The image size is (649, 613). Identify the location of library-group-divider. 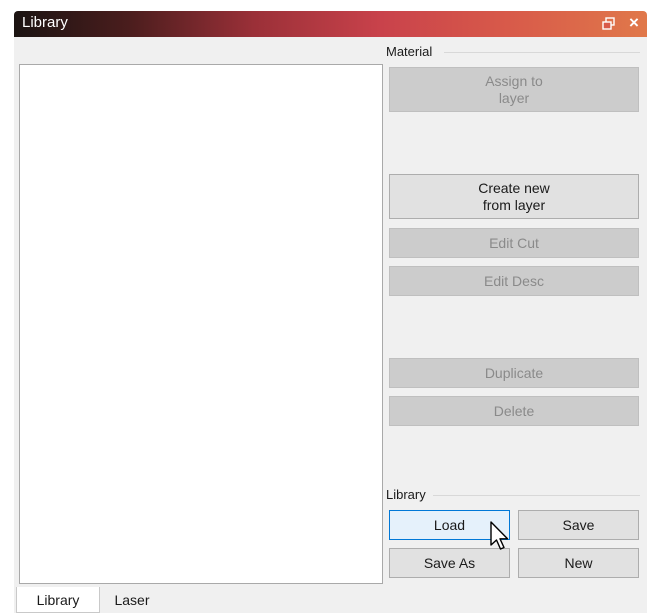
(536, 495).